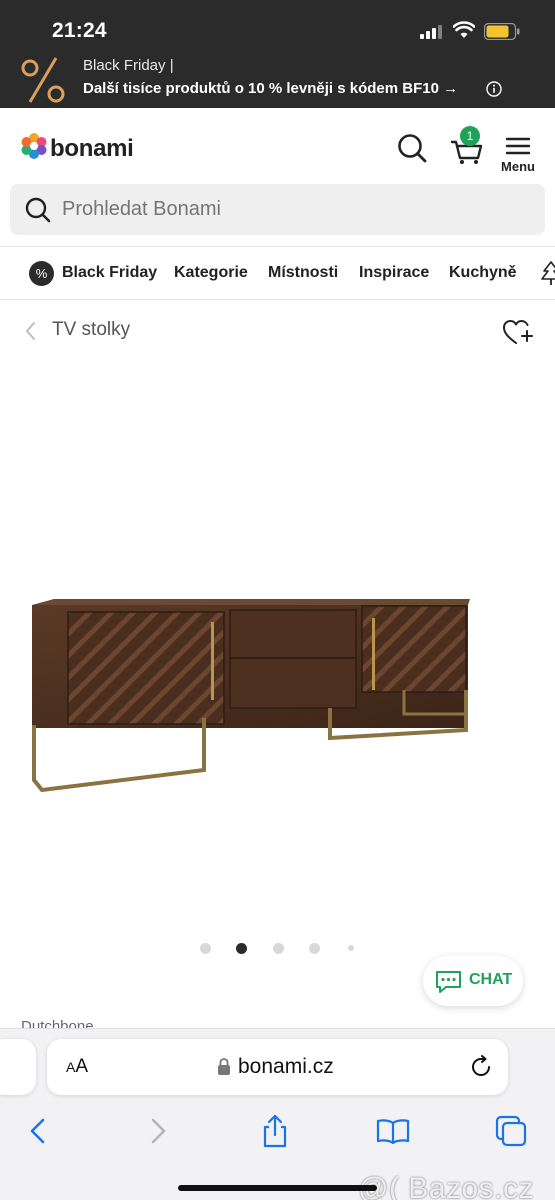 The width and height of the screenshot is (555, 1200). I want to click on previous-tab-preview, so click(18, 1067).